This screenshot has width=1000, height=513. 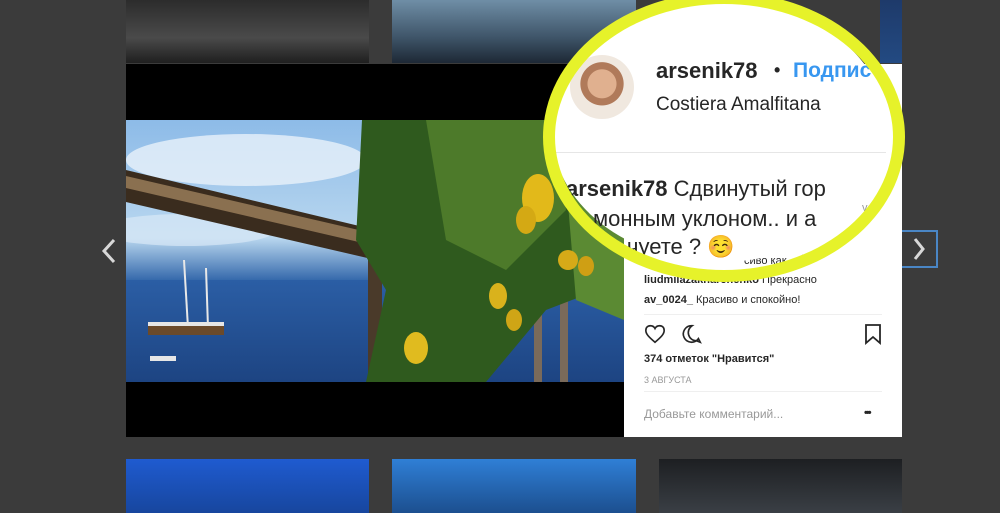 I want to click on comment-row: av_0024_ Красиво и спокойно!, so click(x=722, y=300).